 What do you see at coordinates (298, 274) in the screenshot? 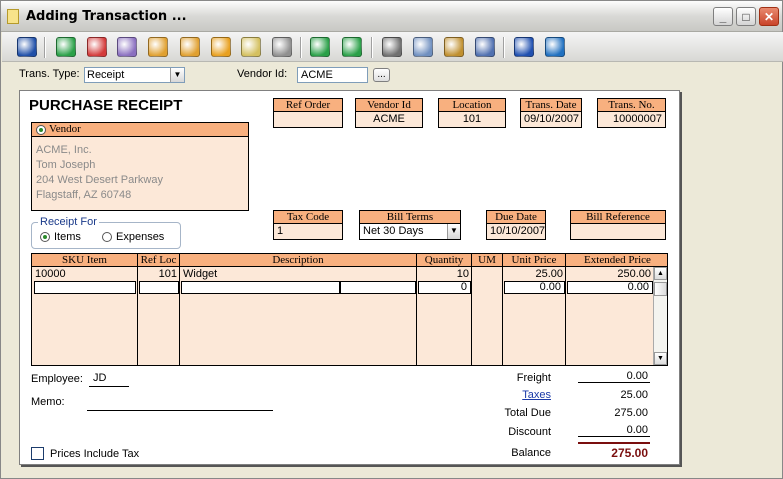
I see `row1-description: Widget` at bounding box center [298, 274].